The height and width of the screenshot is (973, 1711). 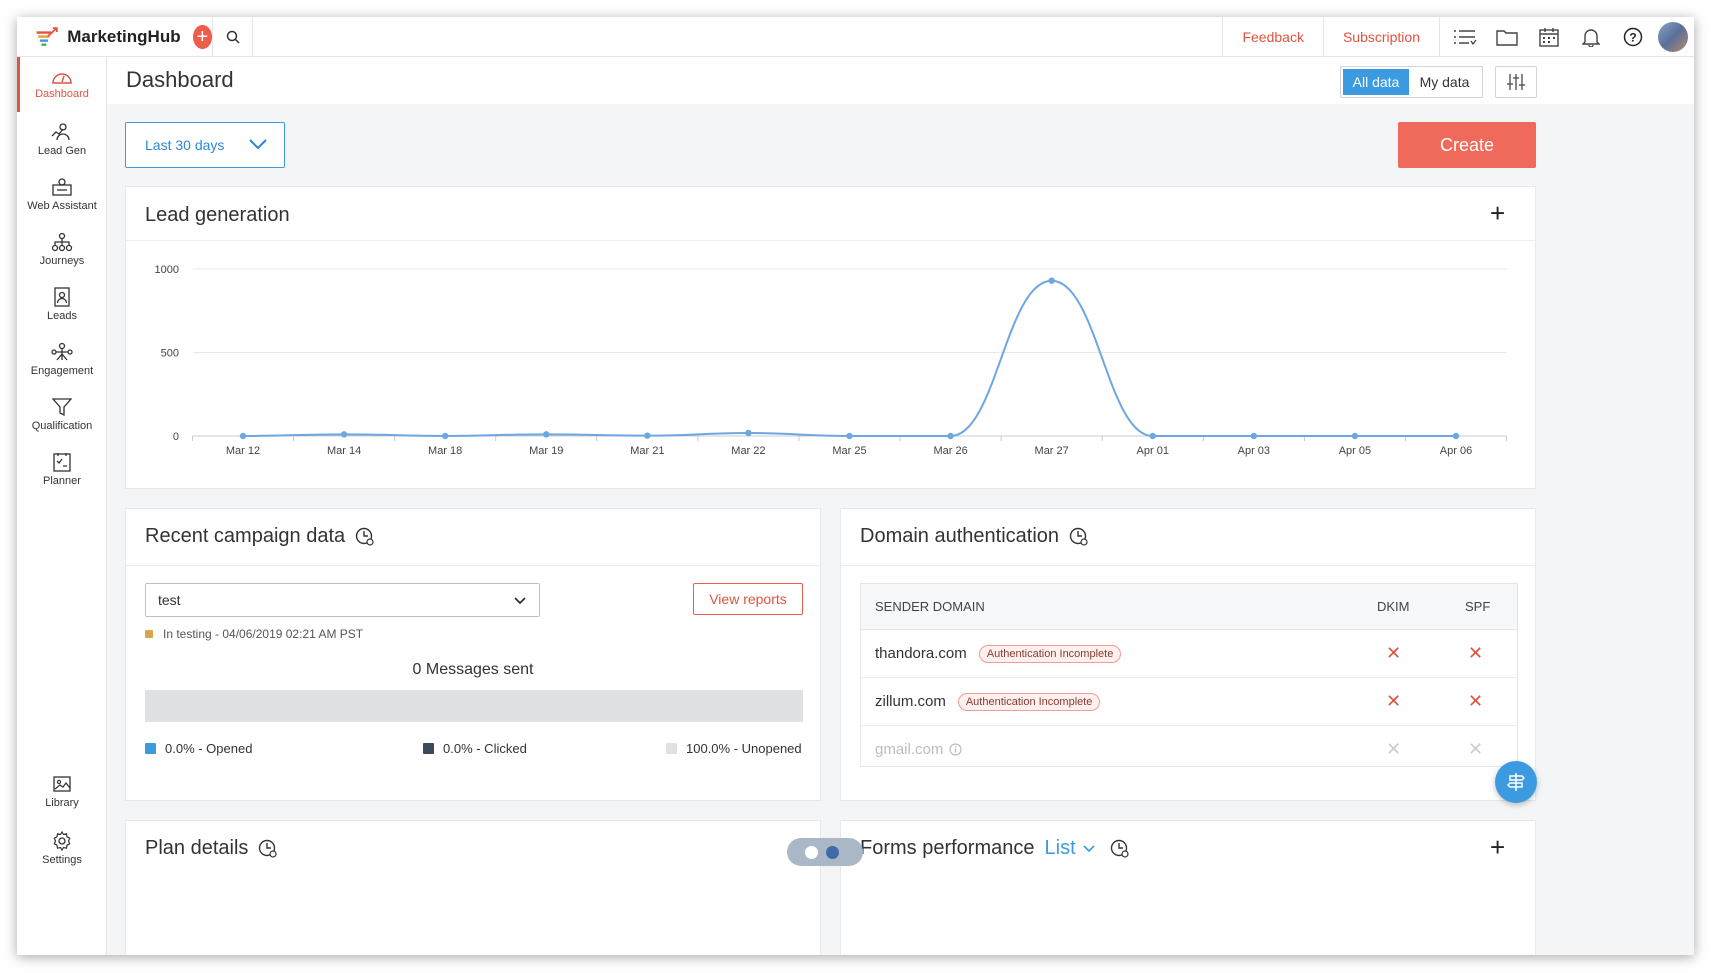 What do you see at coordinates (825, 852) in the screenshot?
I see `view-toggle` at bounding box center [825, 852].